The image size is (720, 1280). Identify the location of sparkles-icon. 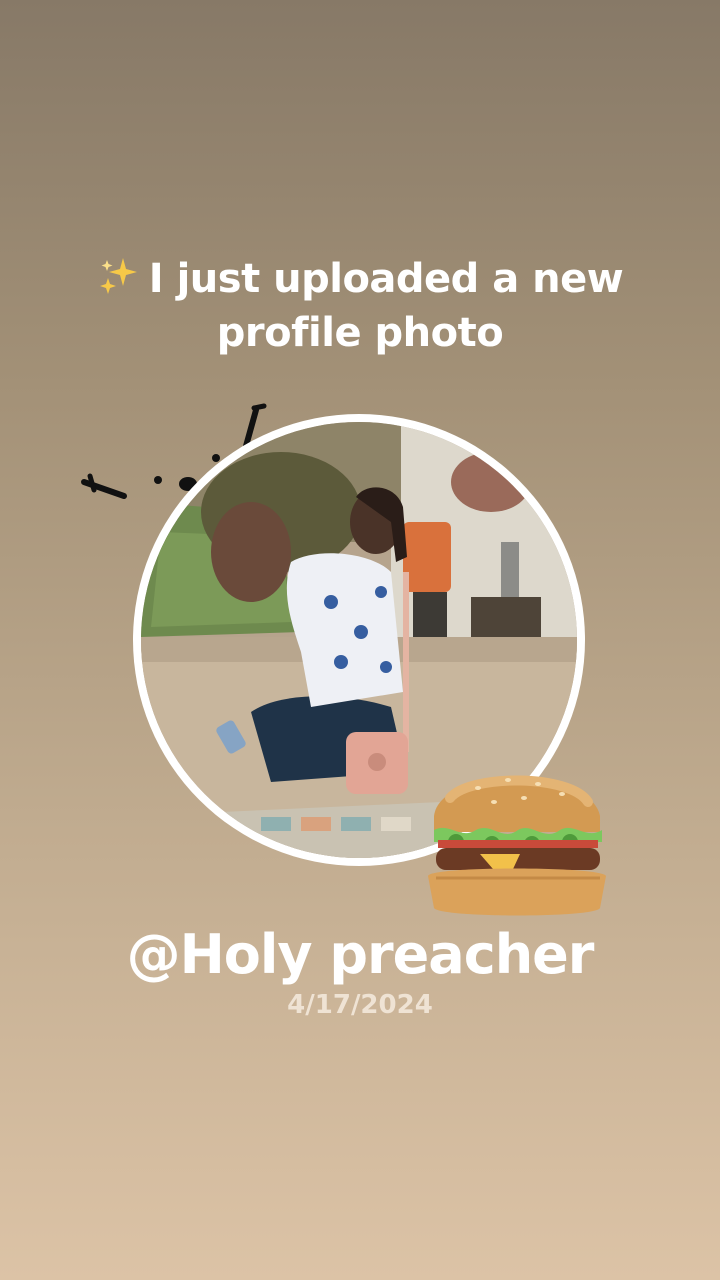
(118, 276).